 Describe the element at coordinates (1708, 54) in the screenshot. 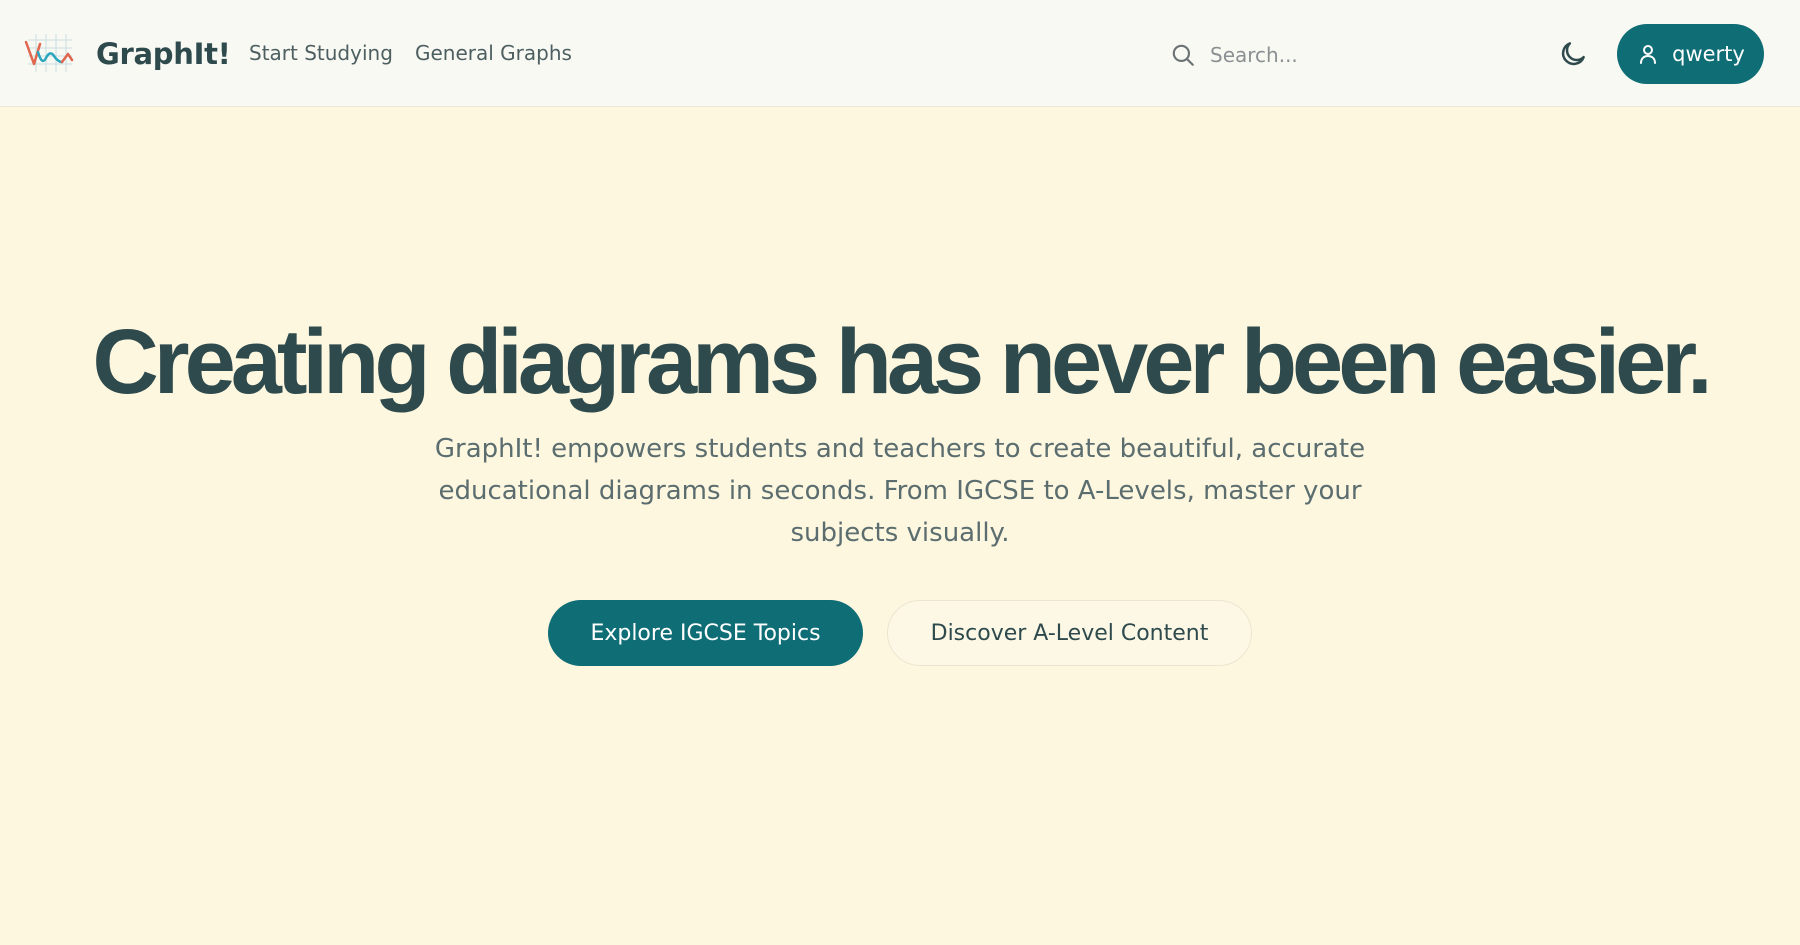

I see `user-name: qwerty` at that location.